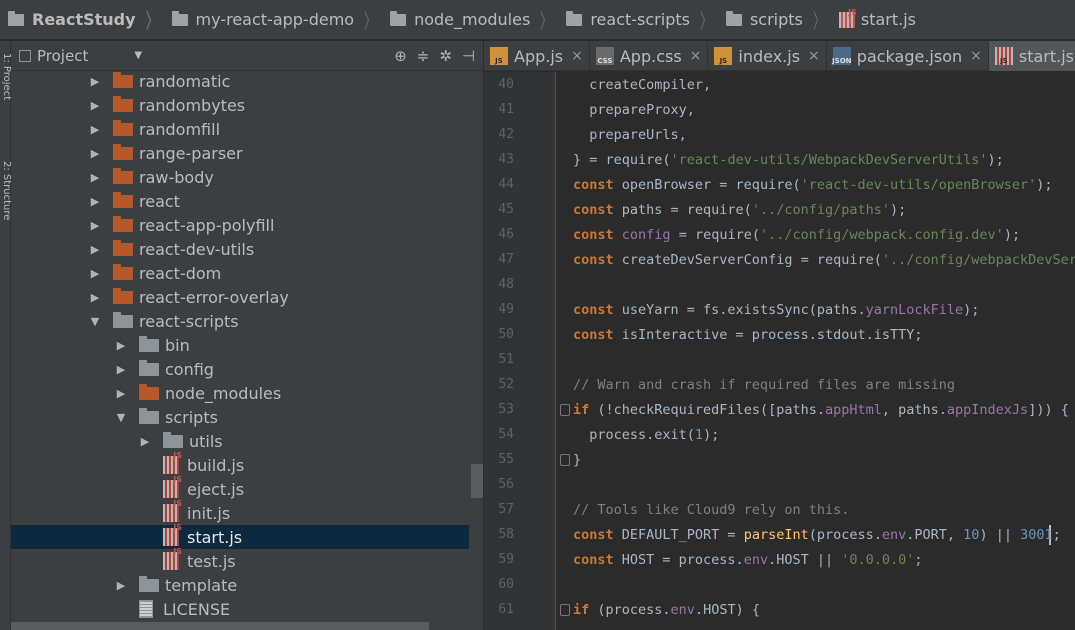 The image size is (1075, 630). Describe the element at coordinates (678, 559) in the screenshot. I see `code-token: HOST = process.` at that location.